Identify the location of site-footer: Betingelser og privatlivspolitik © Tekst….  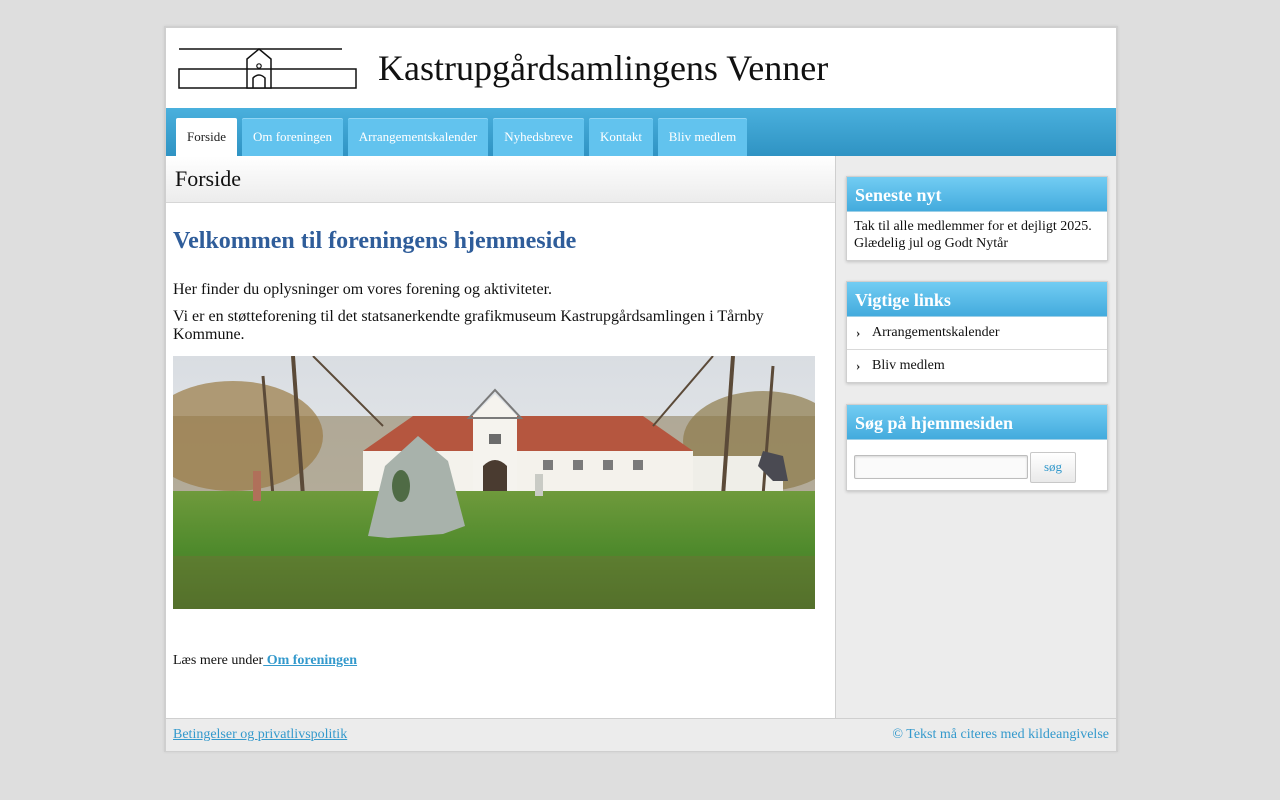
(641, 734).